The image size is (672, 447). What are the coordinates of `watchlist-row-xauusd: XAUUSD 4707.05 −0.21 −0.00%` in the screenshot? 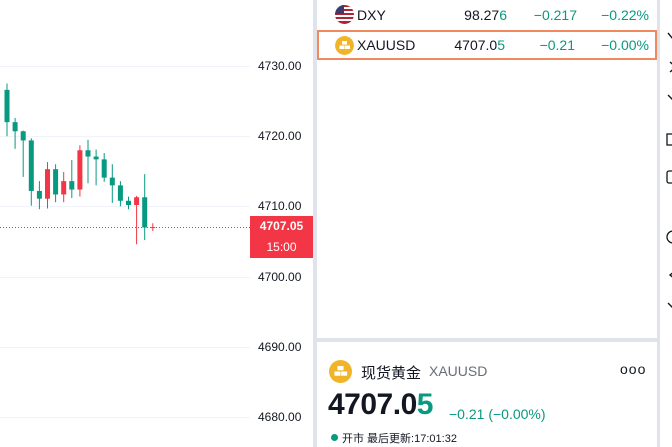 It's located at (487, 45).